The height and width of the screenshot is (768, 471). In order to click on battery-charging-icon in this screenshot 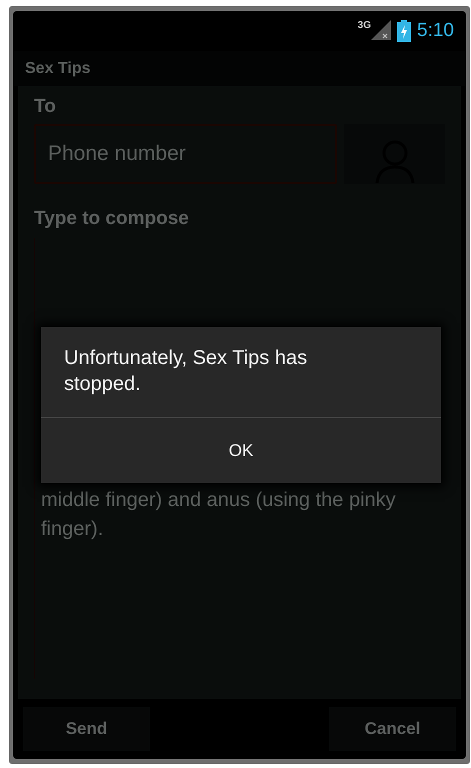, I will do `click(404, 31)`.